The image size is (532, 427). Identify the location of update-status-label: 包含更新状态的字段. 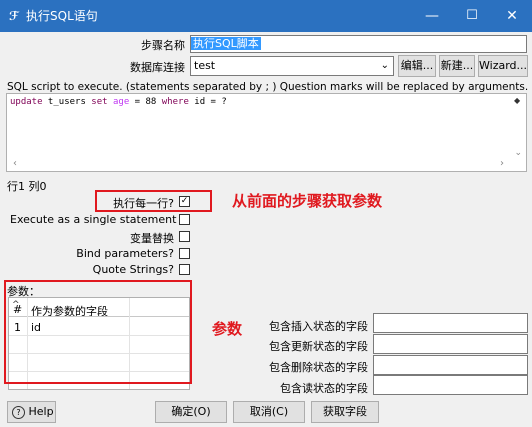
(318, 346).